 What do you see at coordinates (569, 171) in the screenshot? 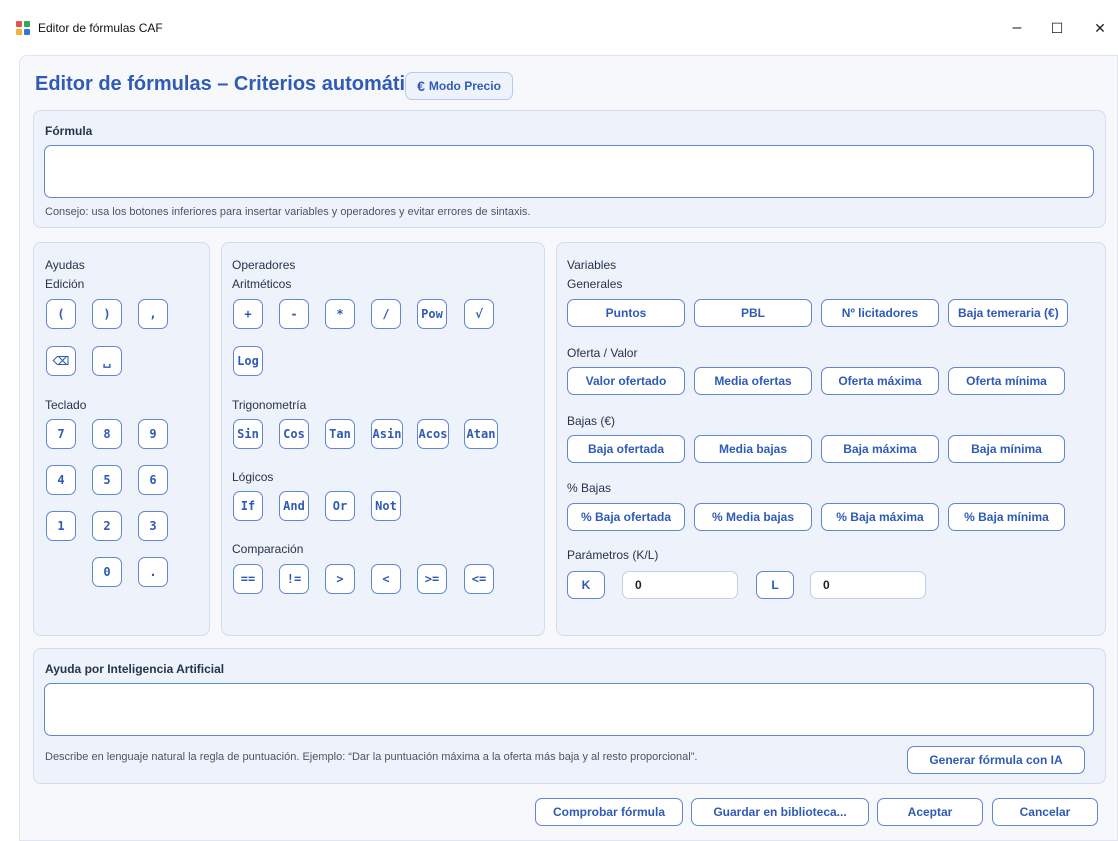
I see `formula-input` at bounding box center [569, 171].